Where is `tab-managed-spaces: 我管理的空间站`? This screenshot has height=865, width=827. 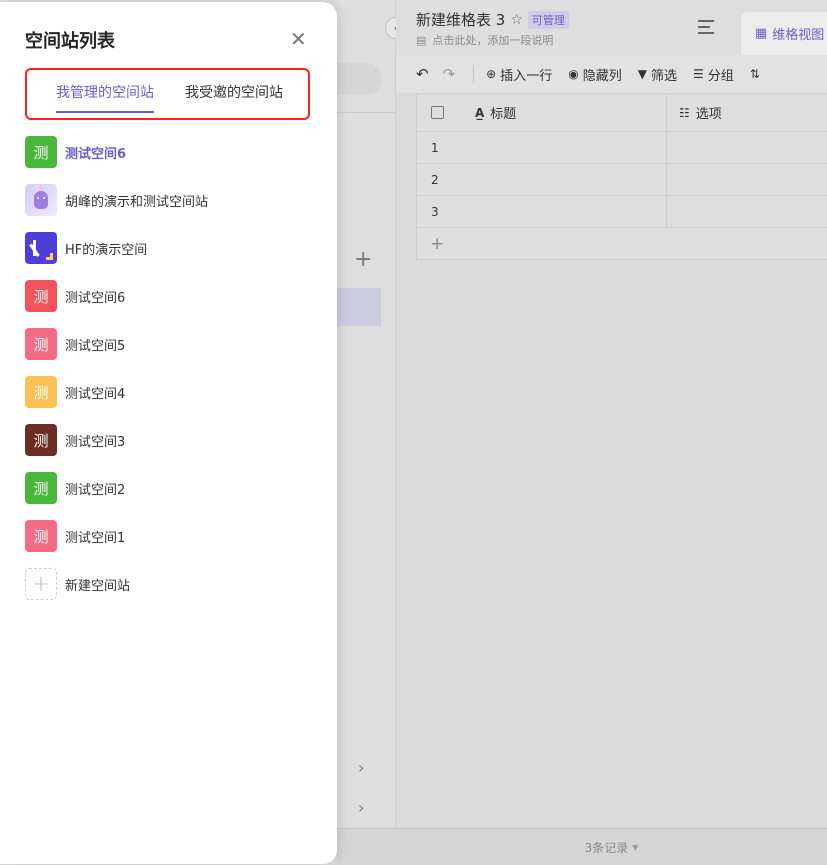 tab-managed-spaces: 我管理的空间站 is located at coordinates (105, 92).